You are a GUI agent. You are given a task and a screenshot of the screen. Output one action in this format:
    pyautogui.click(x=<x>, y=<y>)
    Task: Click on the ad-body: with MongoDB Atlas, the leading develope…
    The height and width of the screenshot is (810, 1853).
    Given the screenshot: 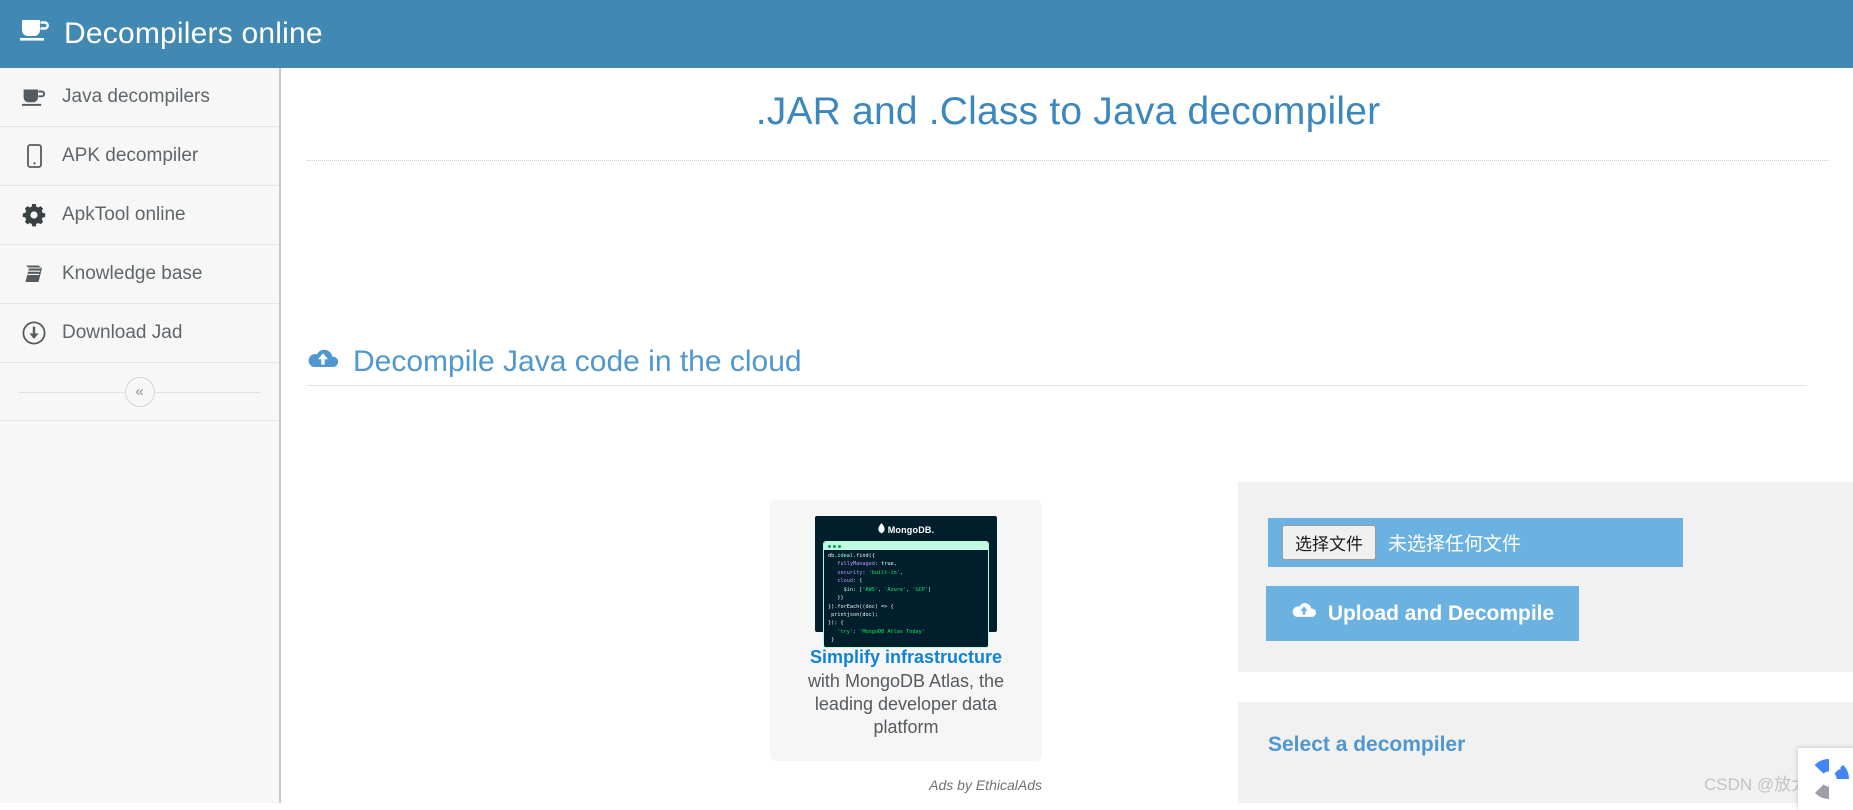 What is the action you would take?
    pyautogui.click(x=906, y=703)
    